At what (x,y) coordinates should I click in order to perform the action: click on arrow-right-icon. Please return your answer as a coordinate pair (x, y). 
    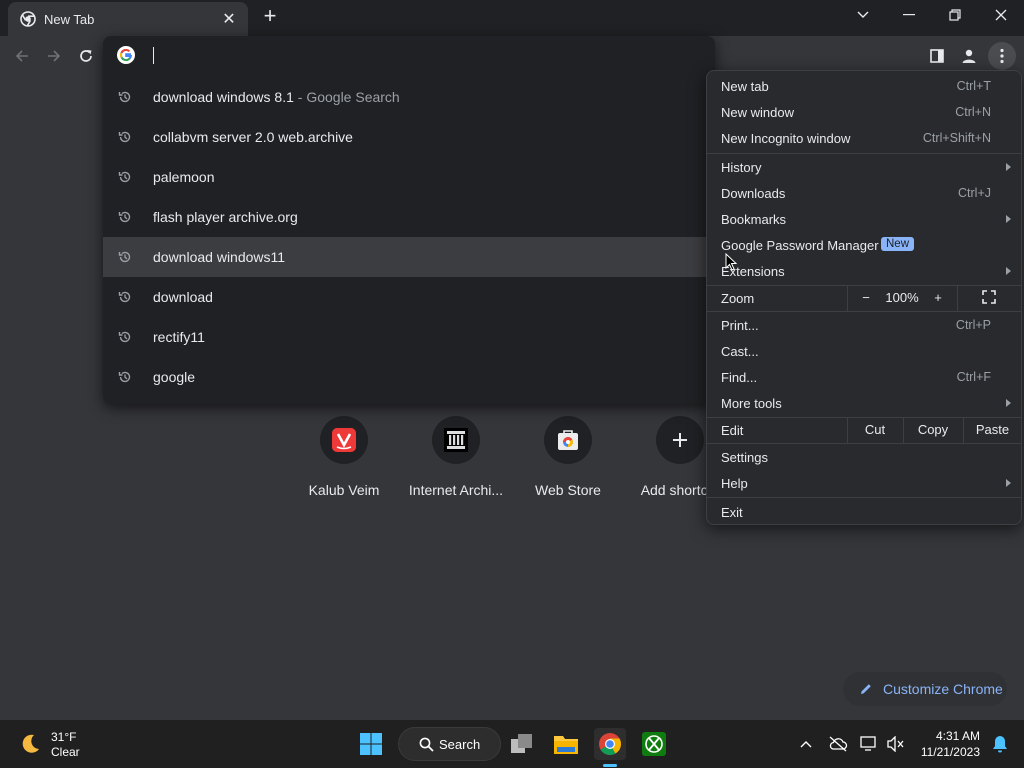
    Looking at the image, I should click on (54, 56).